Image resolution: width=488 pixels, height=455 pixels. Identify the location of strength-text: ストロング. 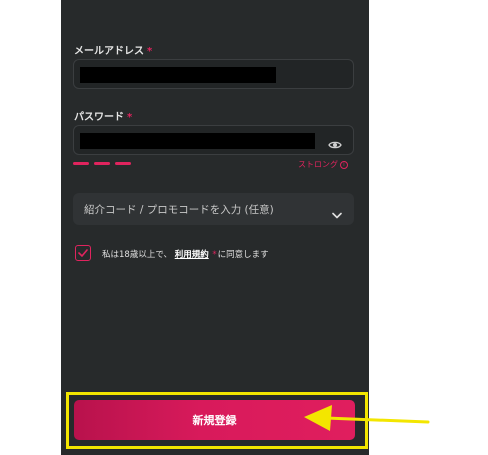
(318, 164).